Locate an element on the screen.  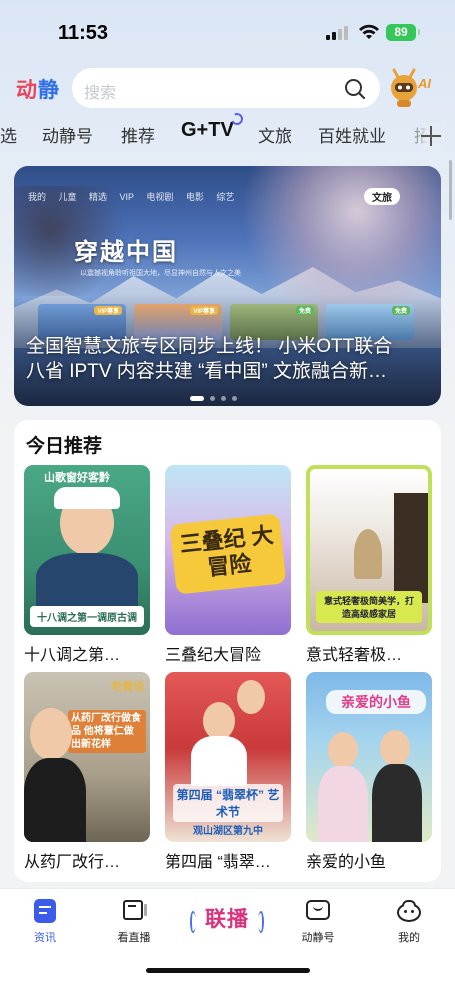
item-overlay-text: 意式轻奢极简美学，打造高级感家居 is located at coordinates (369, 607).